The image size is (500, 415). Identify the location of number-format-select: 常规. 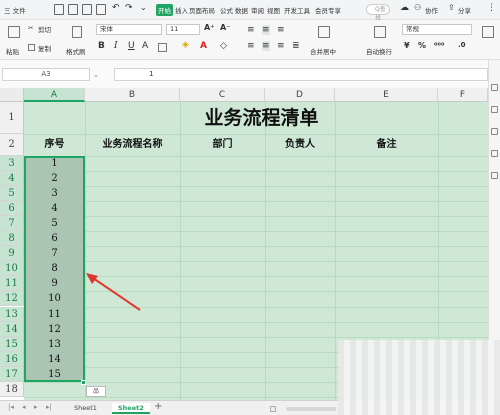
(437, 29).